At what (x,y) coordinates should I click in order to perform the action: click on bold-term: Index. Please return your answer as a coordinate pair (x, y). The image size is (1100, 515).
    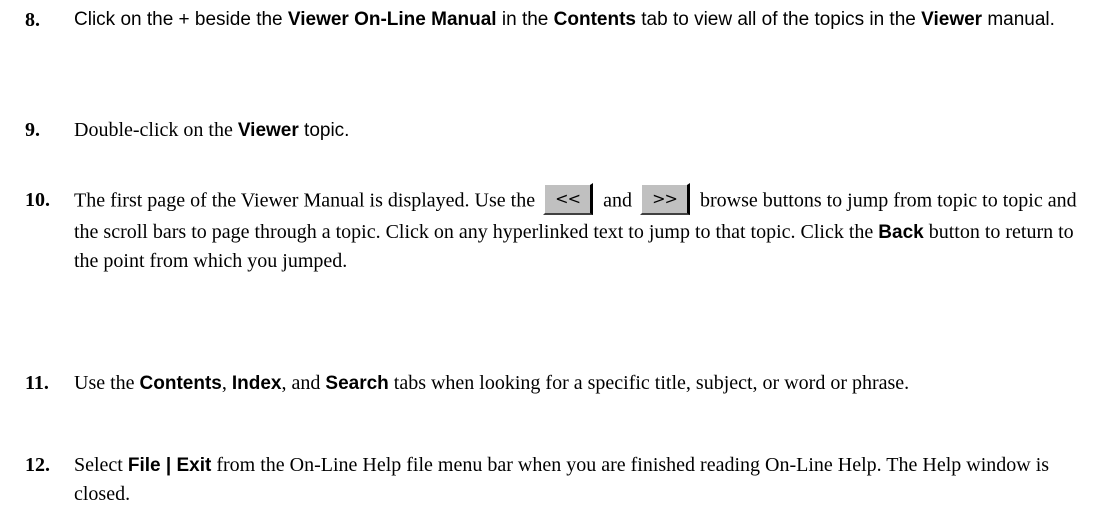
    Looking at the image, I should click on (256, 383).